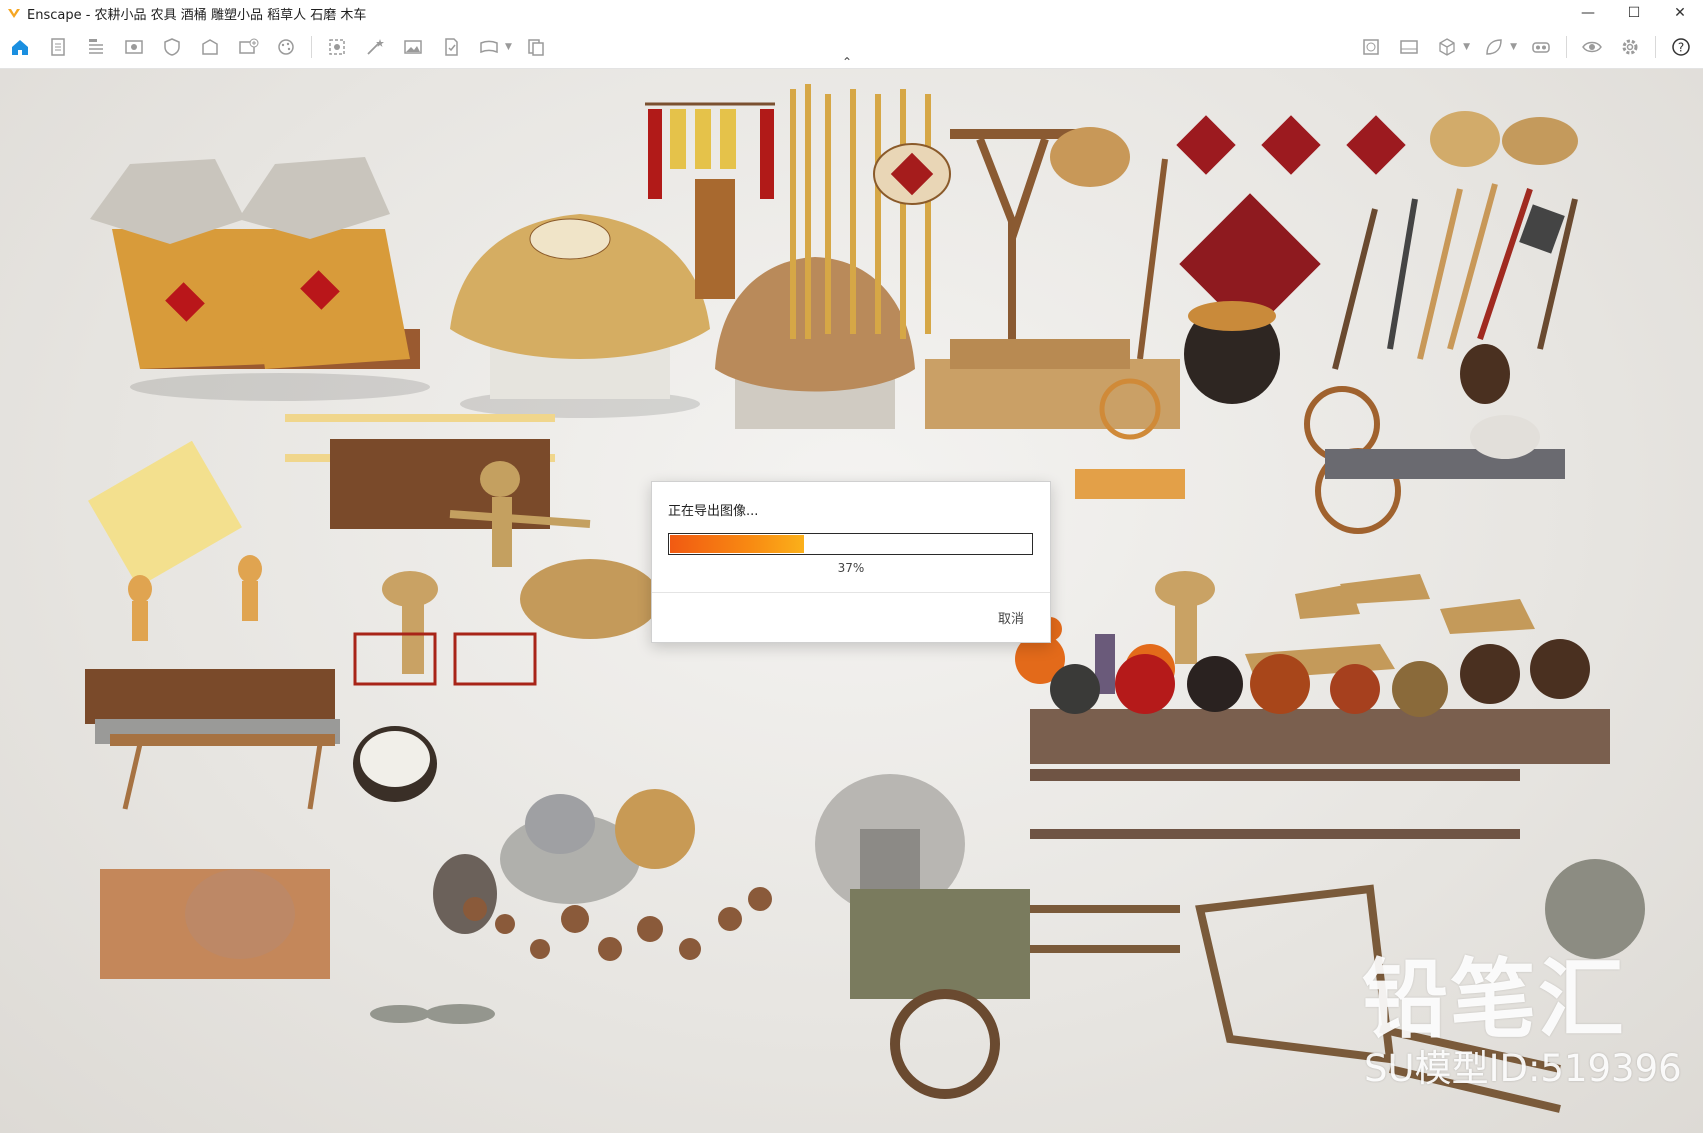 The height and width of the screenshot is (1133, 1703). I want to click on cancel-button: 取消, so click(1011, 617).